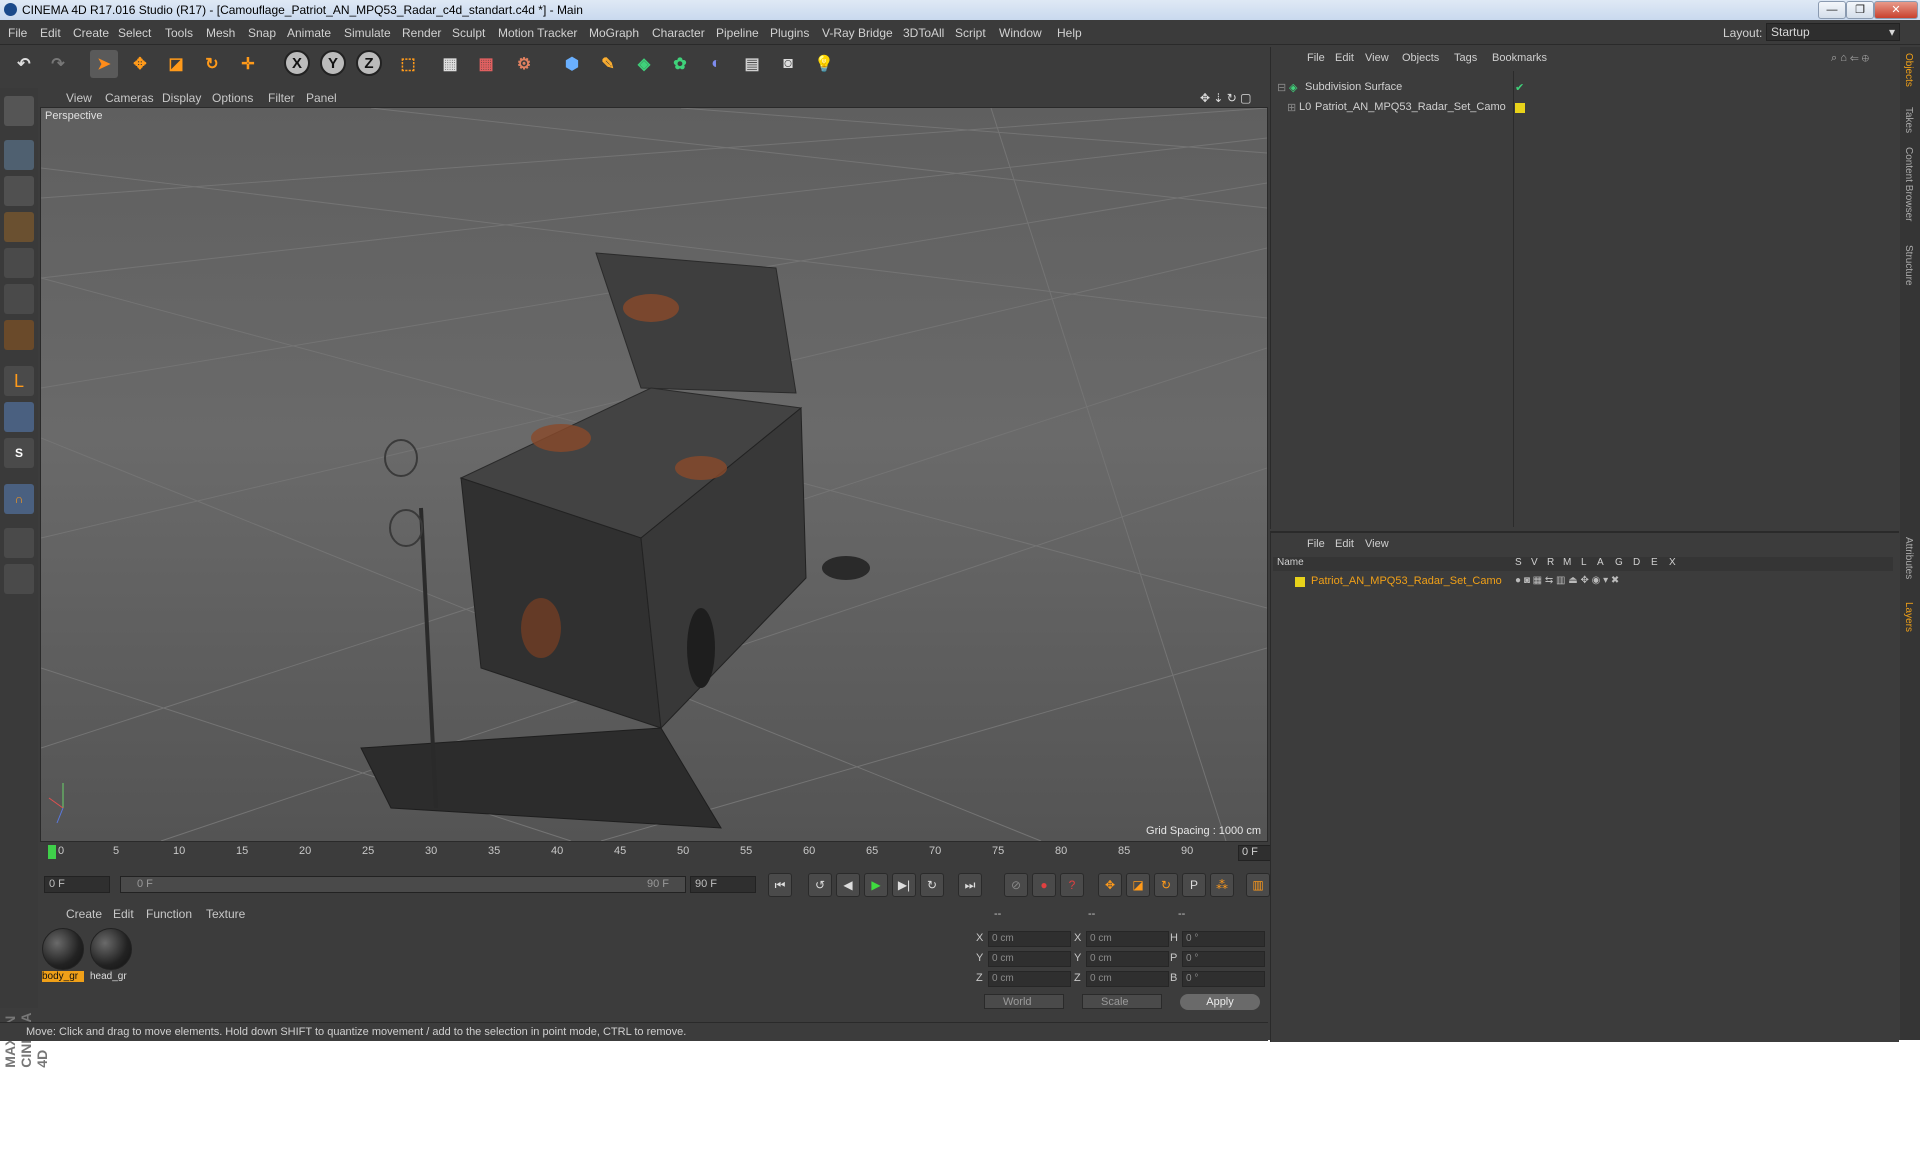  What do you see at coordinates (248, 64) in the screenshot?
I see `transform-tool-icon: ✛` at bounding box center [248, 64].